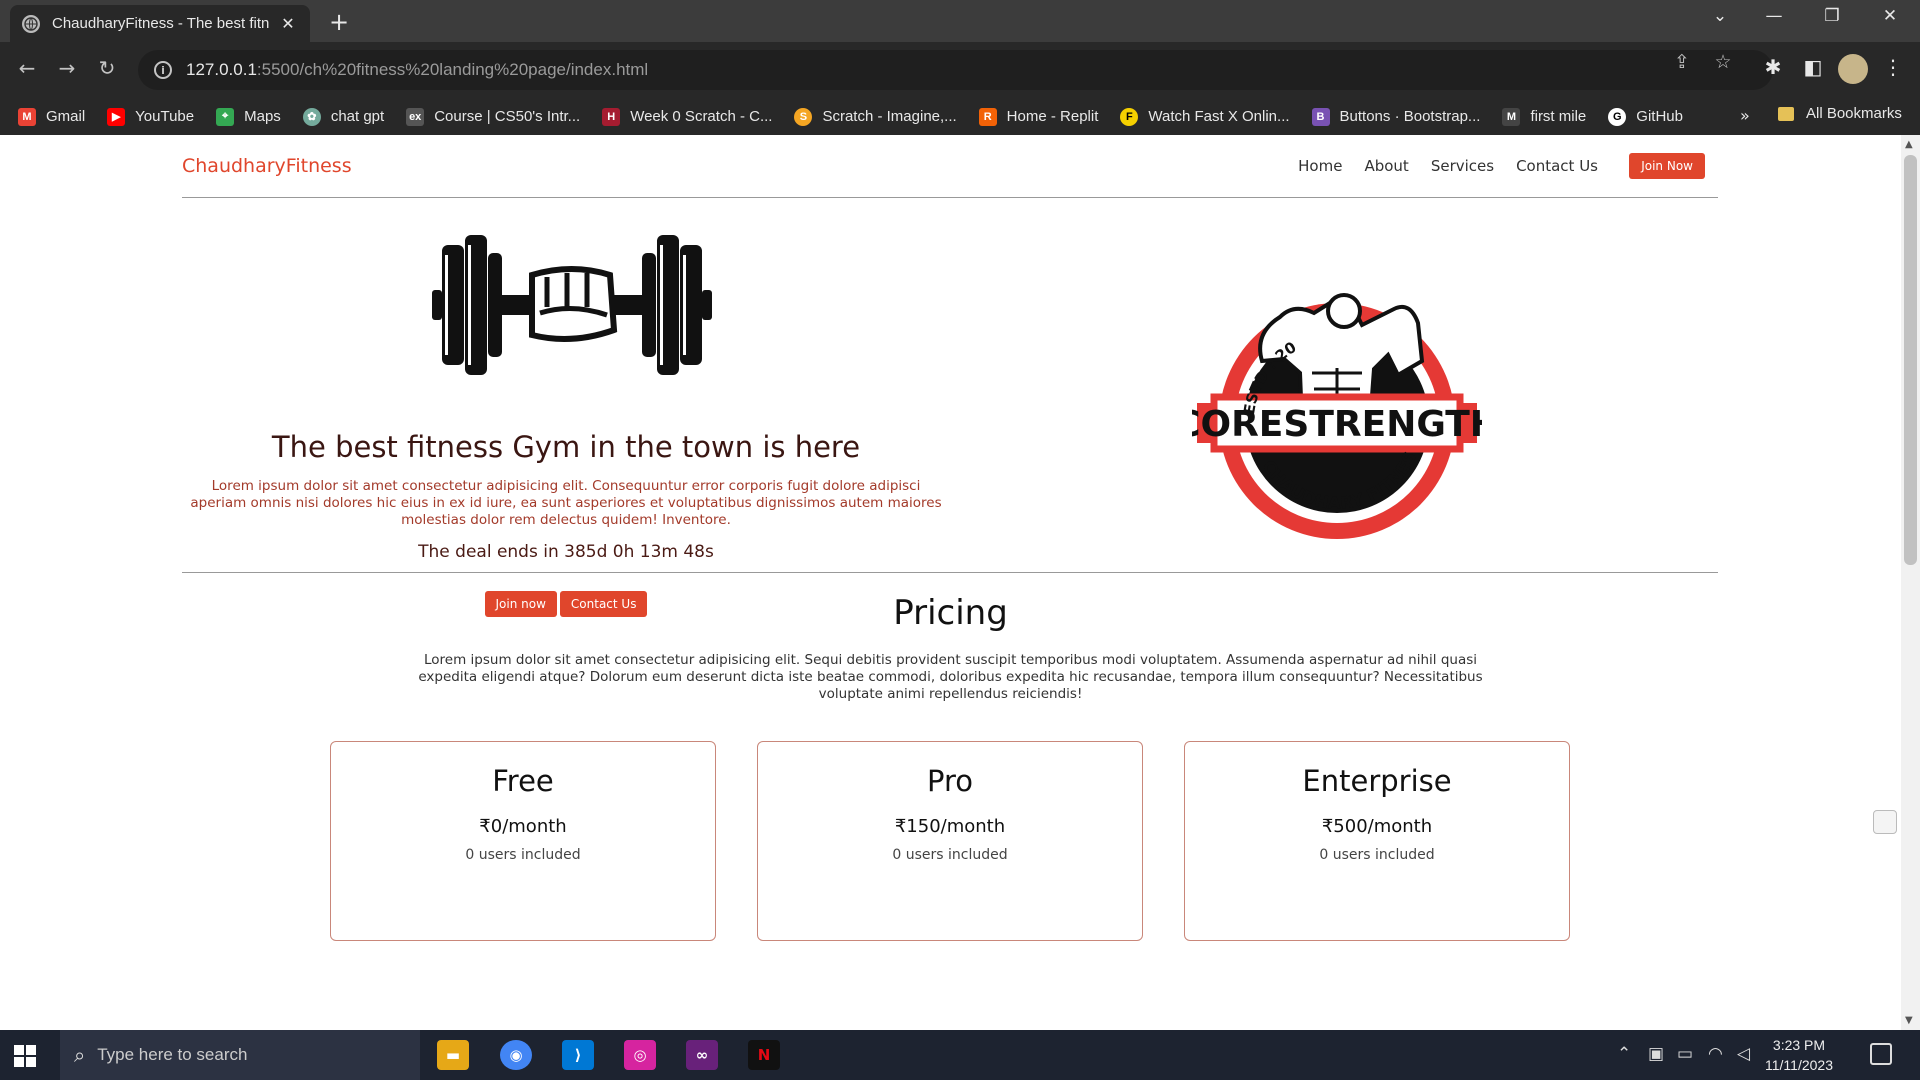  Describe the element at coordinates (516, 1055) in the screenshot. I see `chrome-icon: ◉` at that location.